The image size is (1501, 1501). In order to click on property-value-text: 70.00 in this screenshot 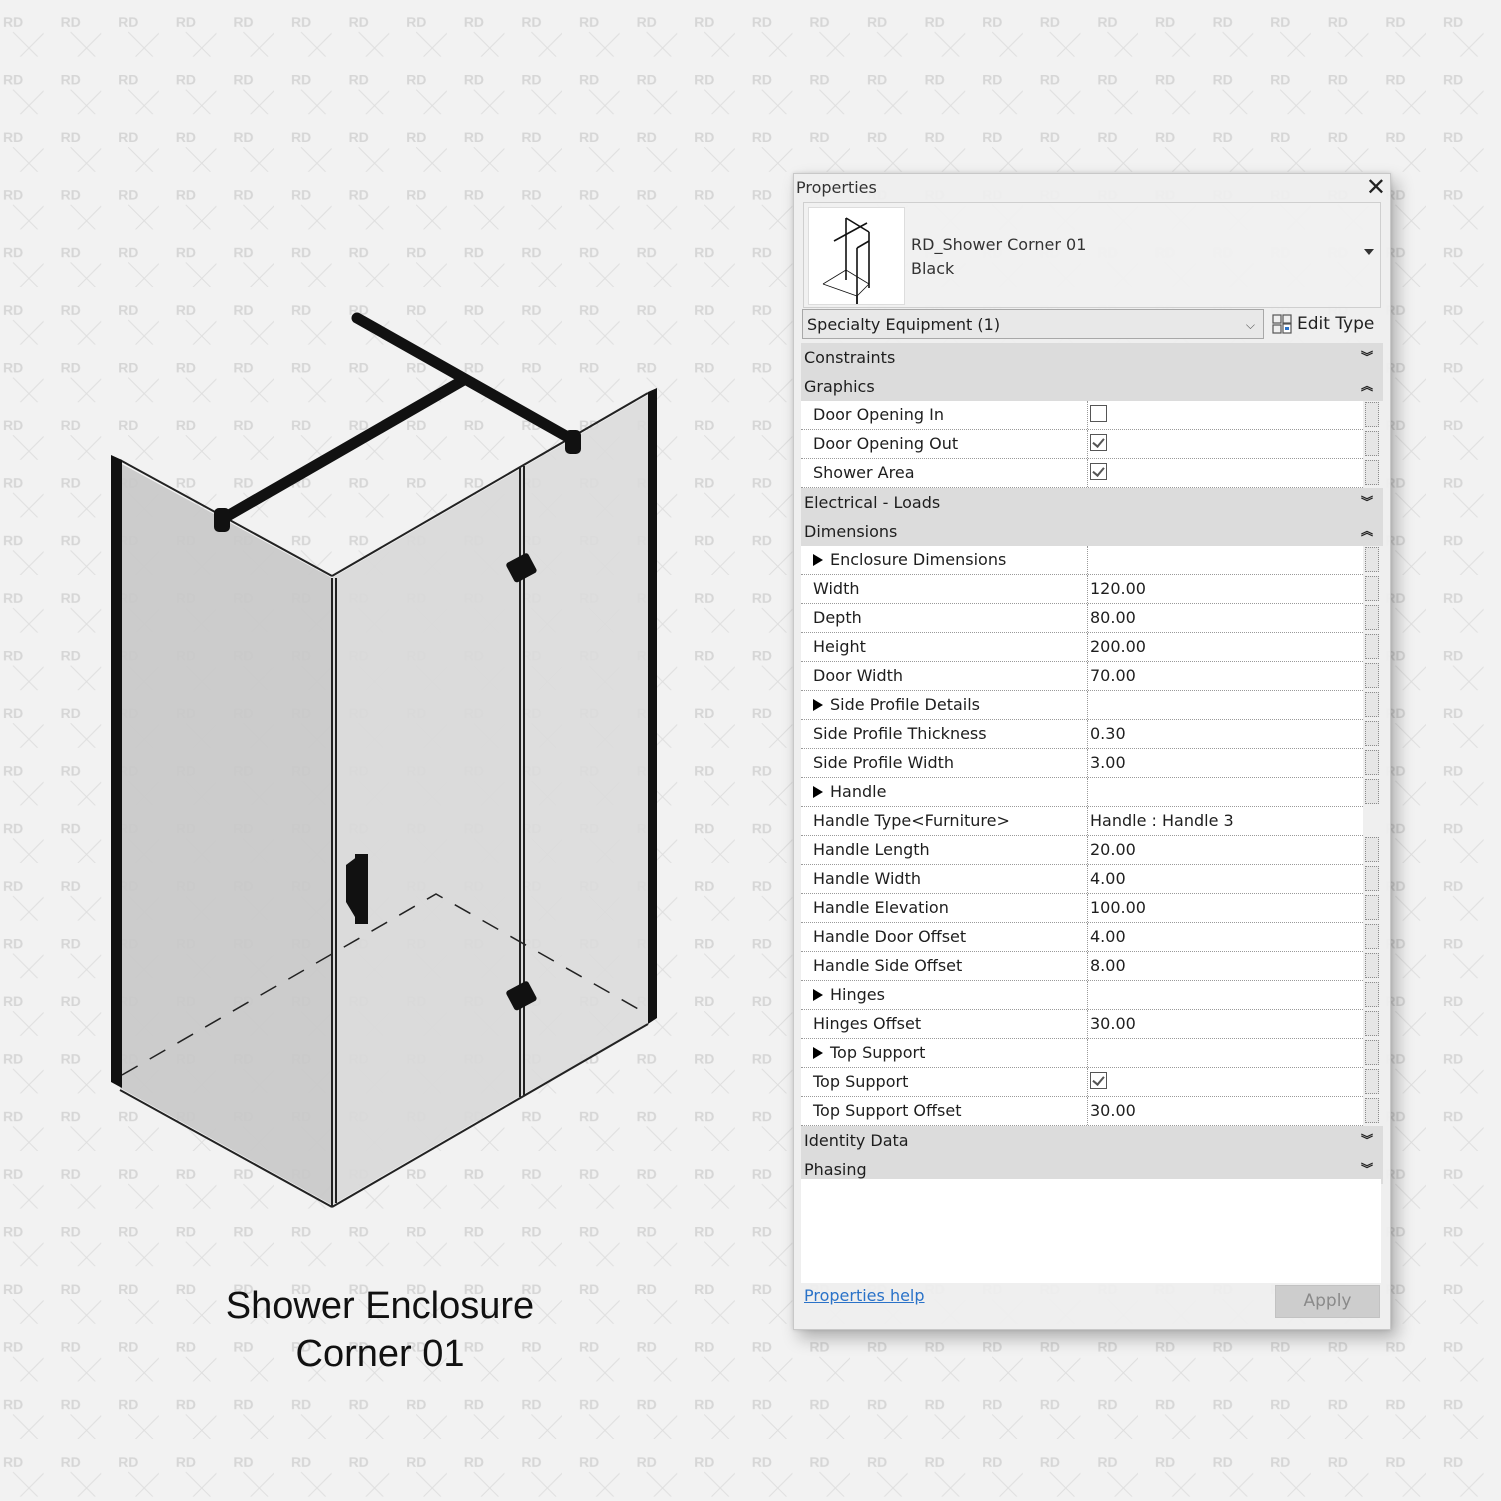, I will do `click(1113, 675)`.